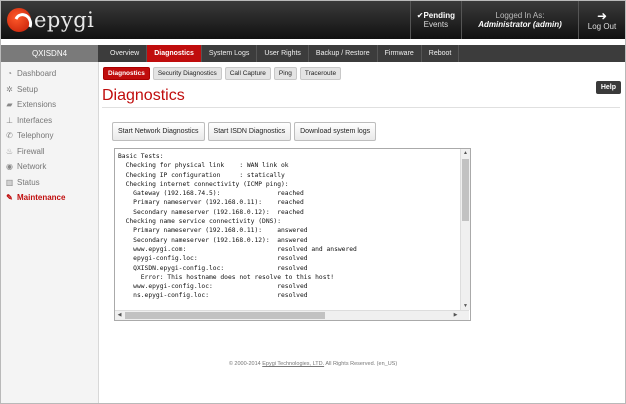 The width and height of the screenshot is (626, 404). What do you see at coordinates (31, 151) in the screenshot?
I see `sidebar-item-label: Firewall` at bounding box center [31, 151].